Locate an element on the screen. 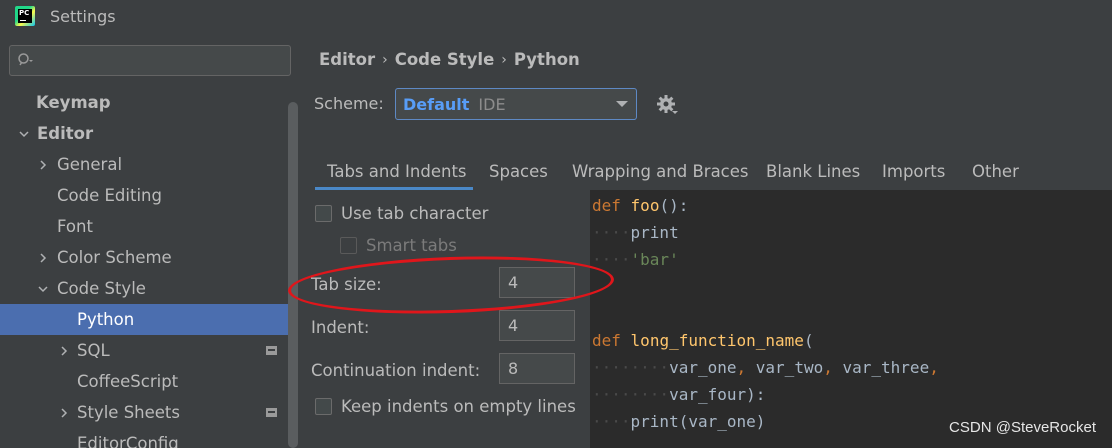  tree-item-coffeescript: CoffeeScript is located at coordinates (143, 381).